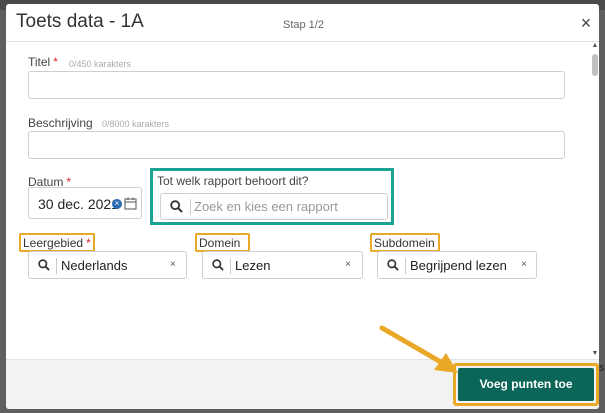 The height and width of the screenshot is (413, 605). What do you see at coordinates (296, 85) in the screenshot?
I see `titel-input` at bounding box center [296, 85].